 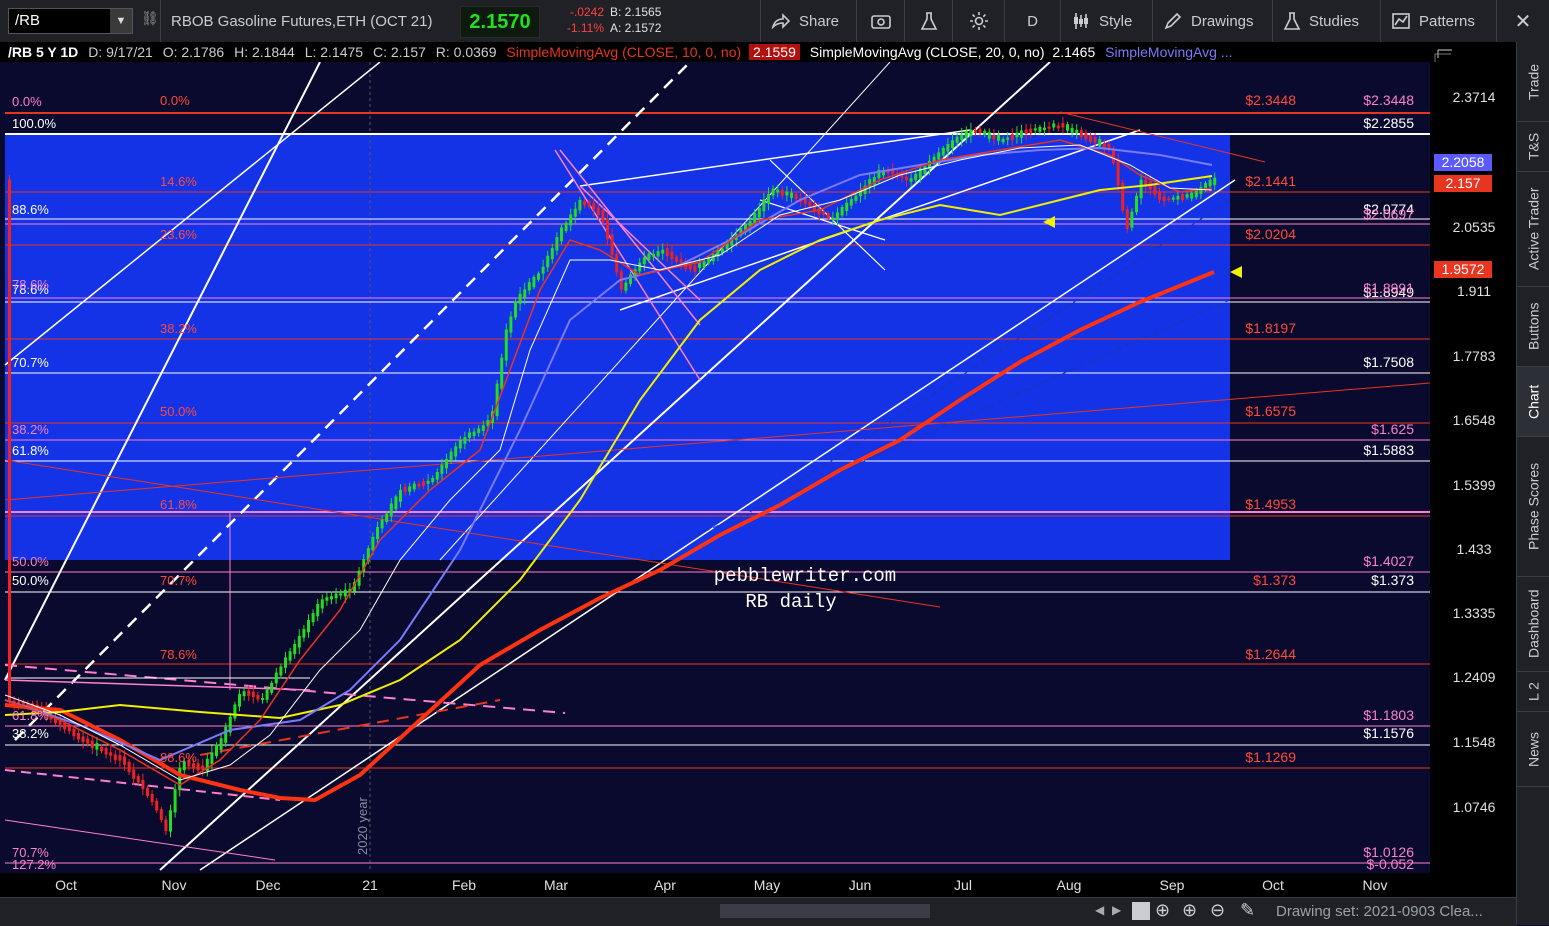 I want to click on side-tab-news: News, so click(x=1533, y=749).